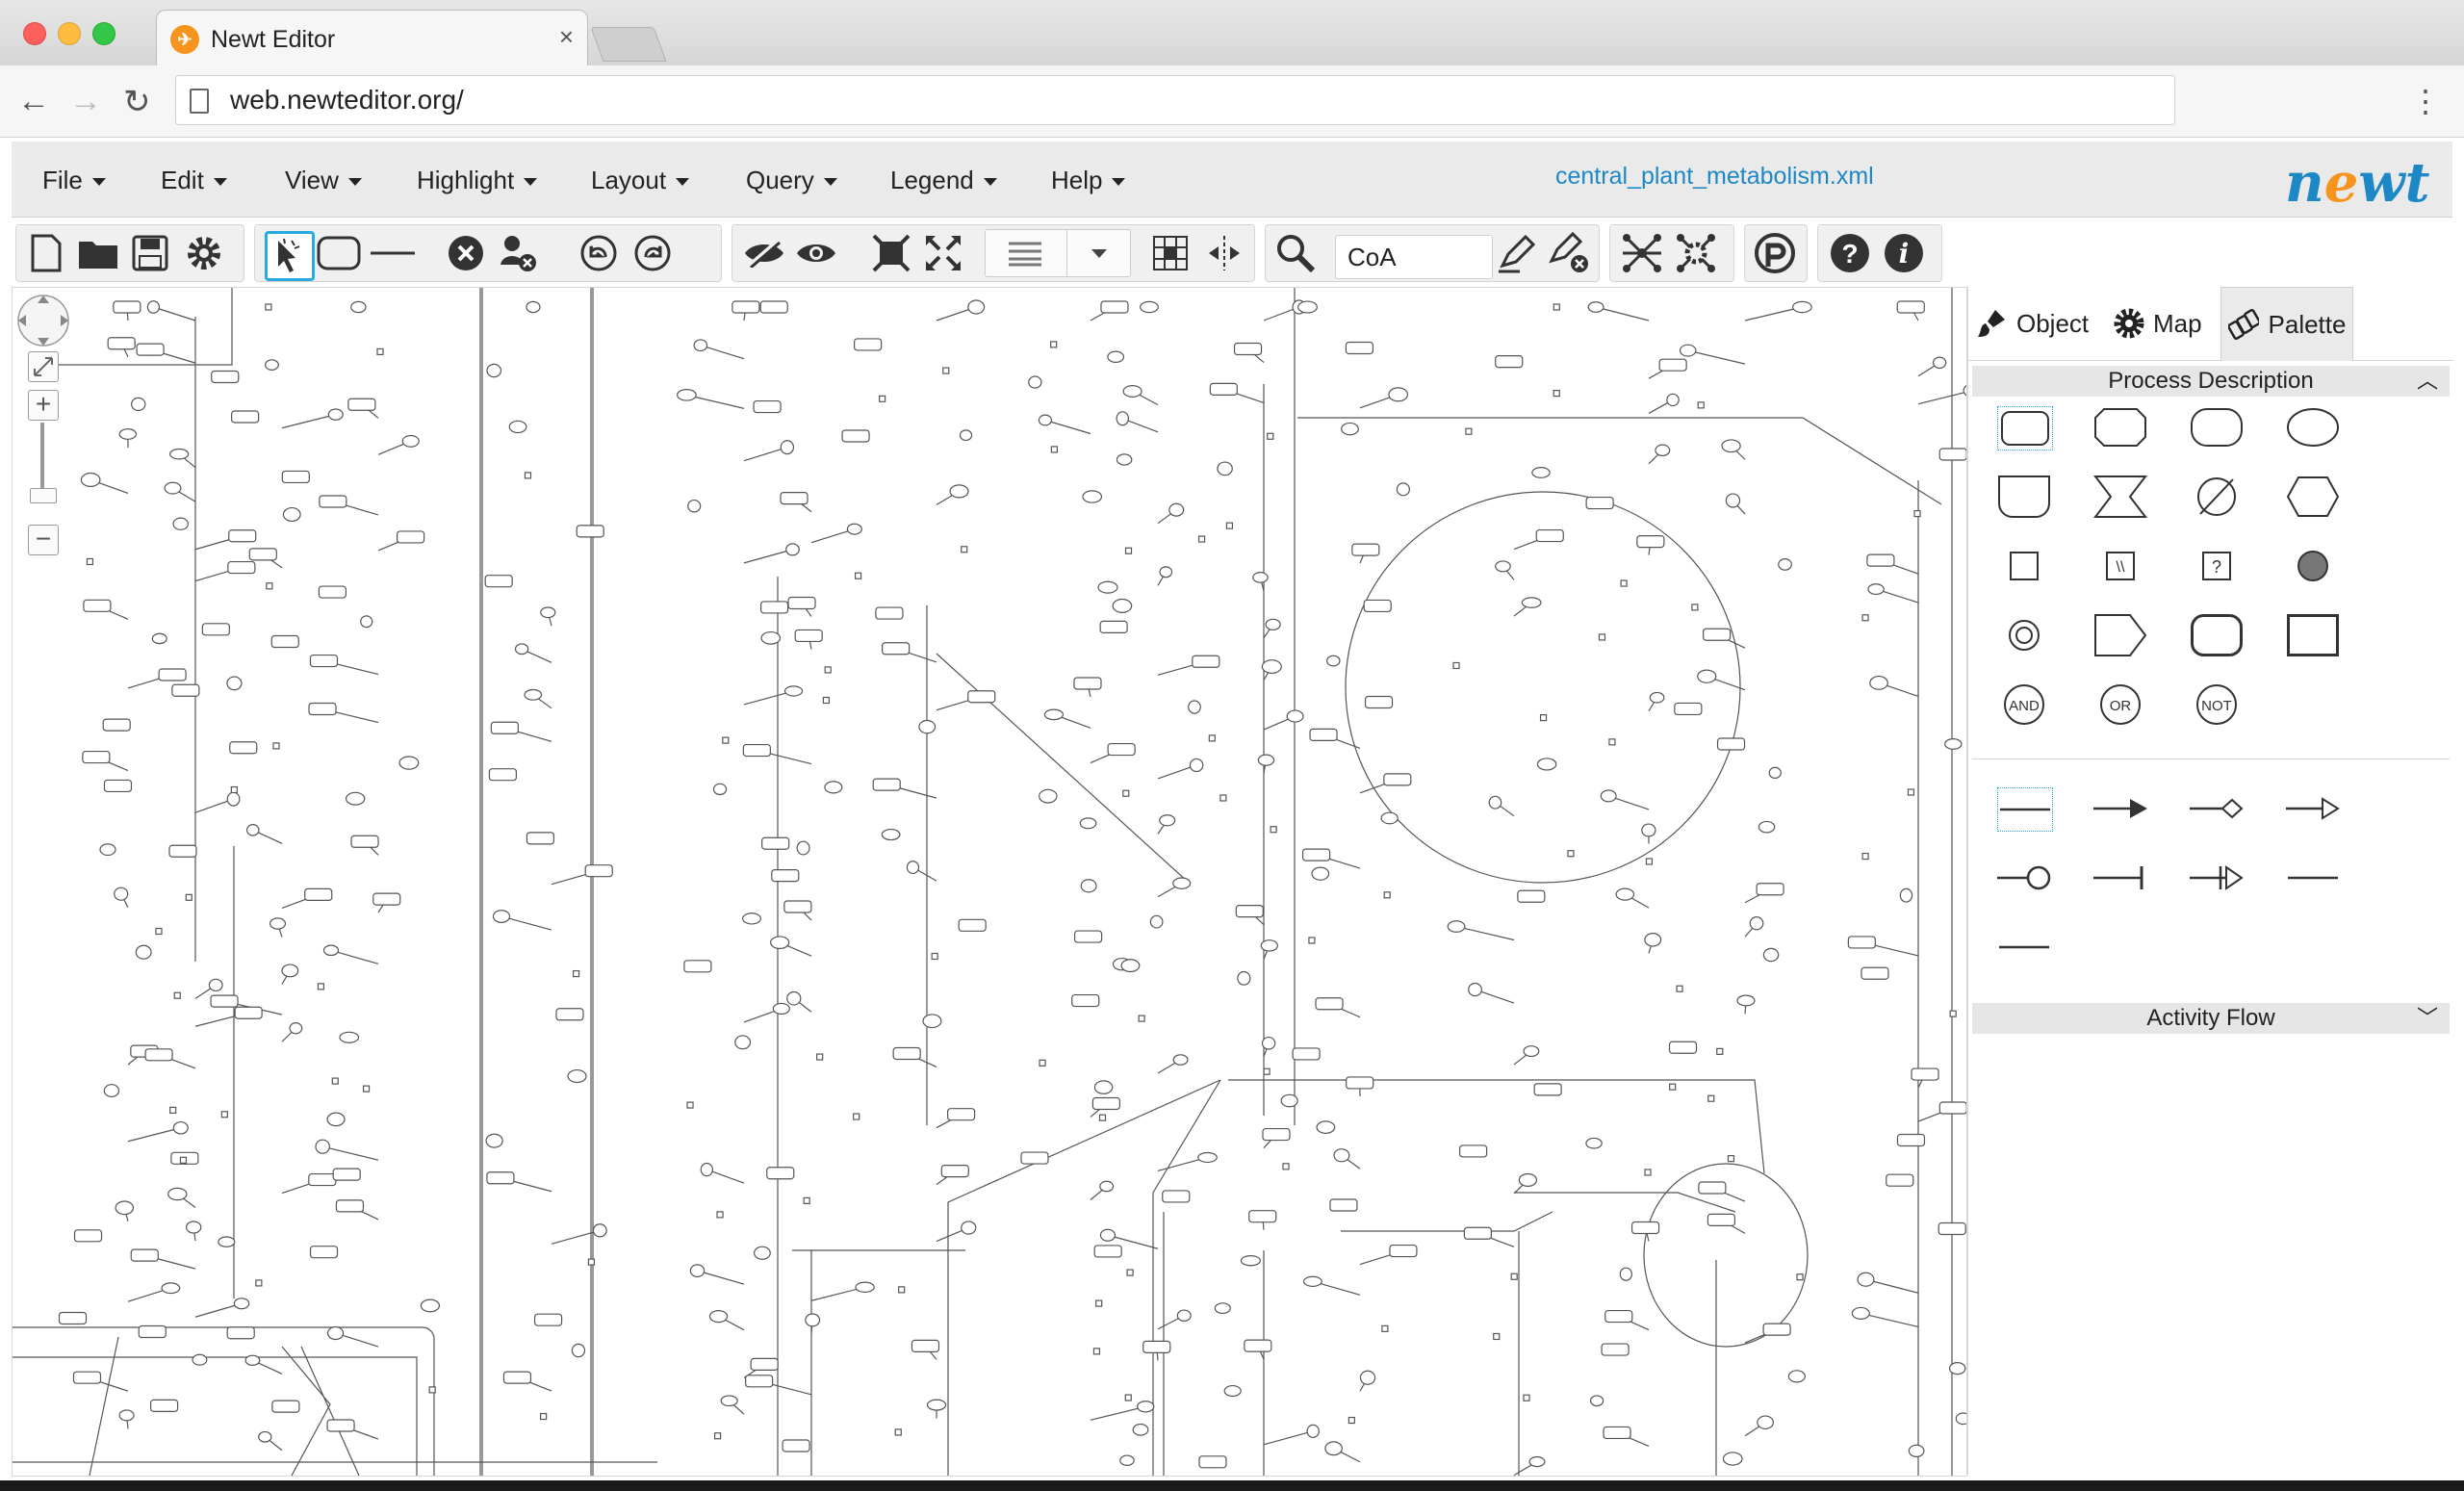 This screenshot has height=1491, width=2464. Describe the element at coordinates (199, 101) in the screenshot. I see `page-info-icon` at that location.